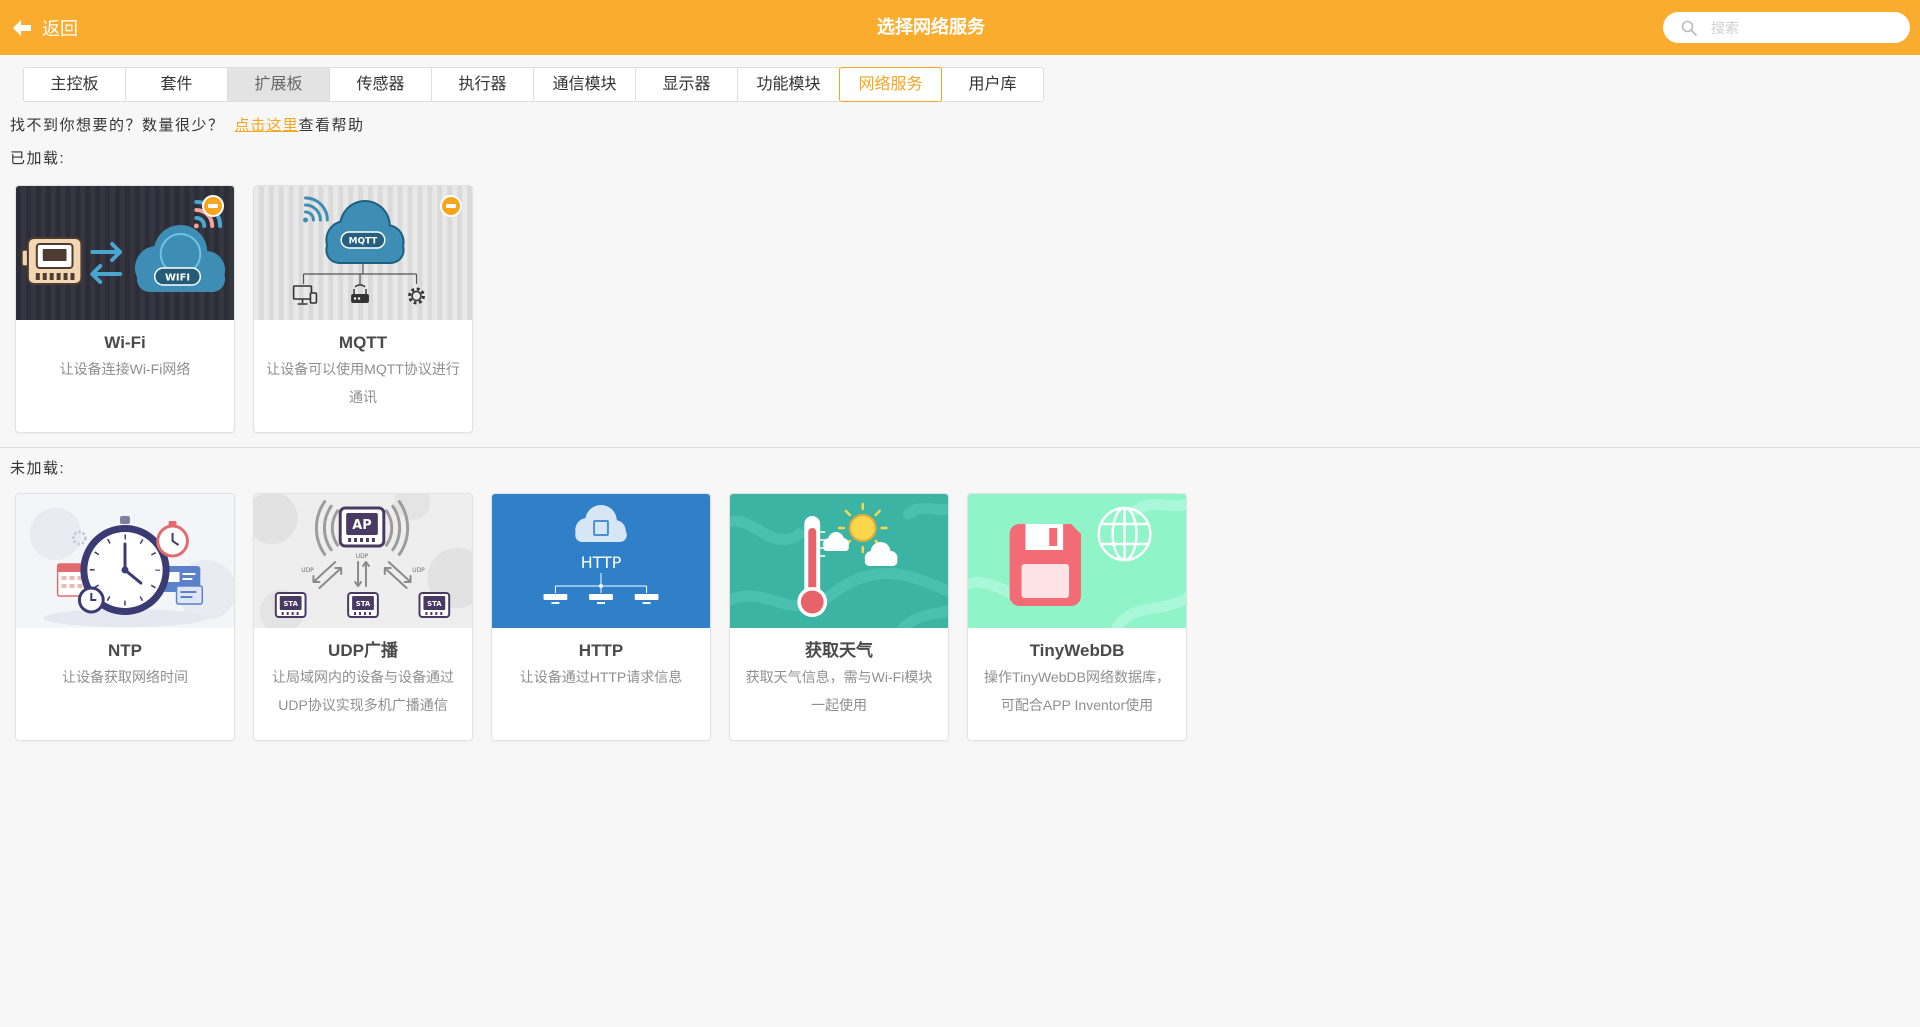  What do you see at coordinates (992, 84) in the screenshot?
I see `tab-user-library: 用户库` at bounding box center [992, 84].